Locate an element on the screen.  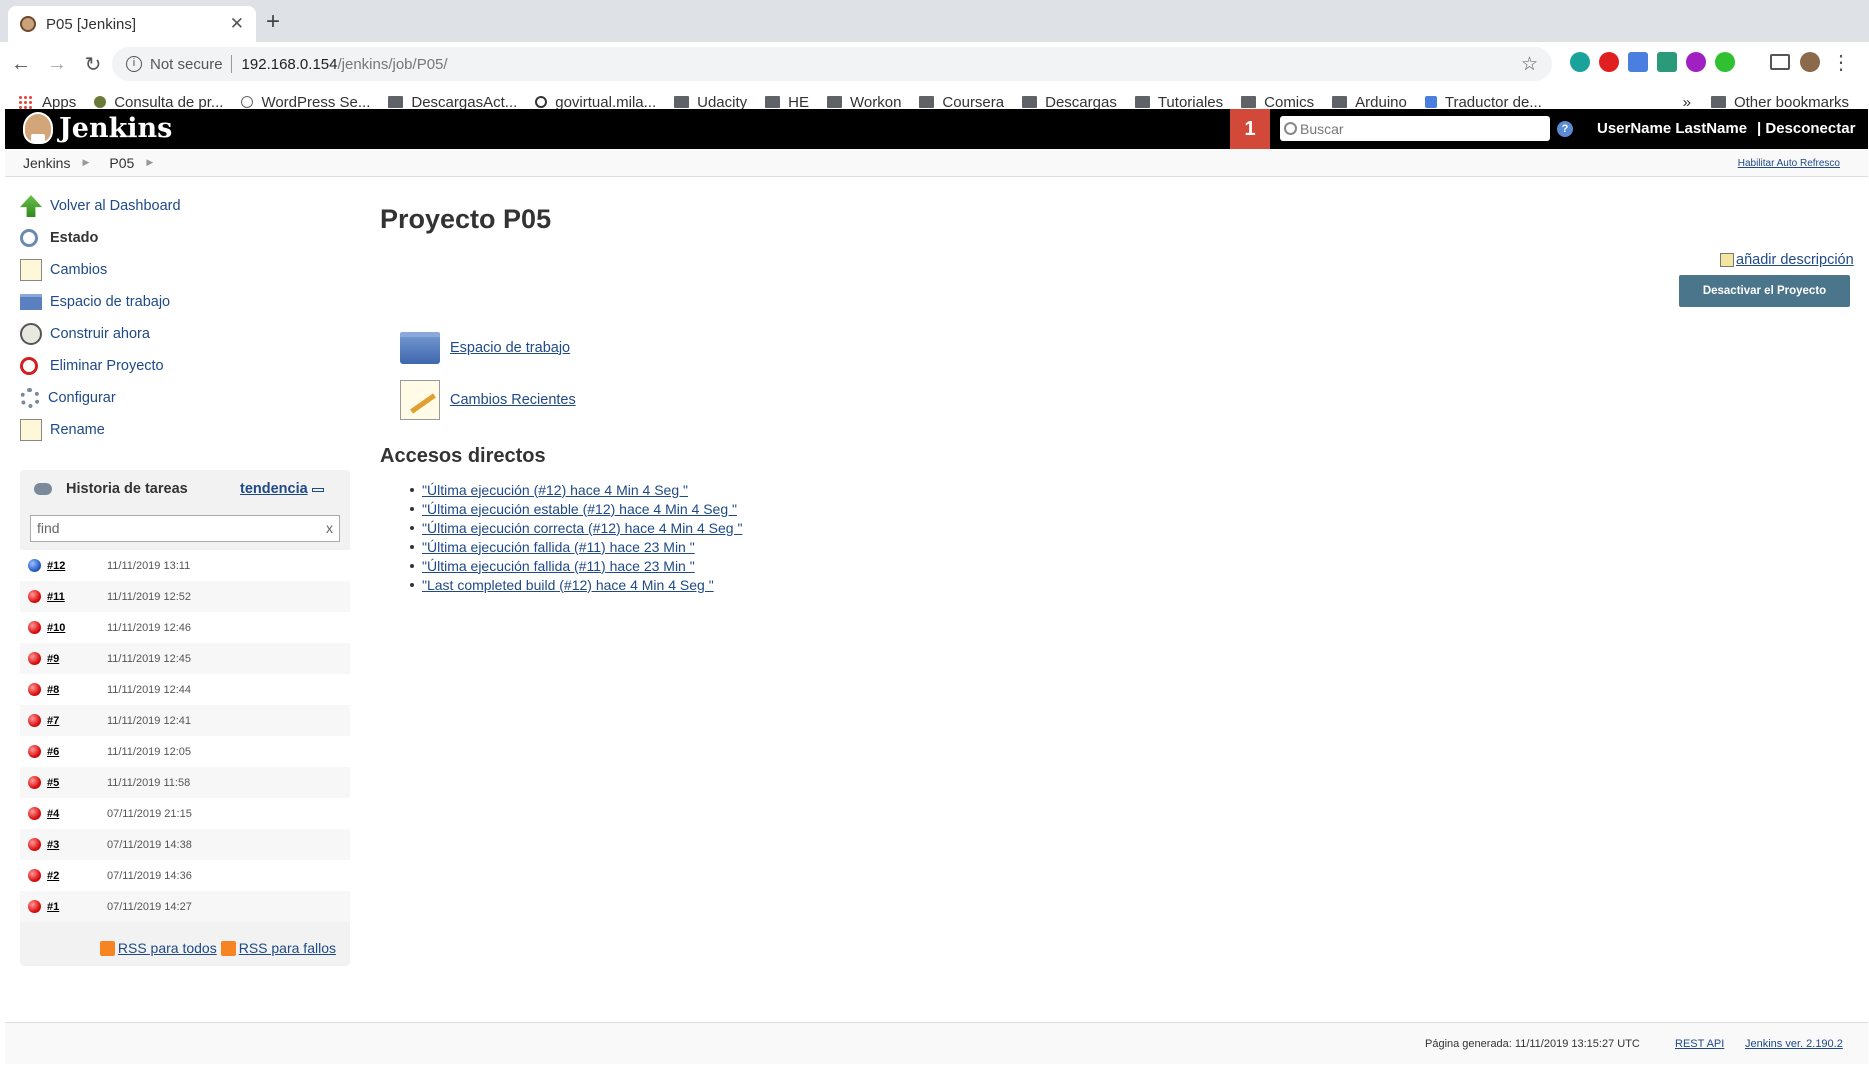
task-workspace: Espacio de trabajo is located at coordinates (185, 302).